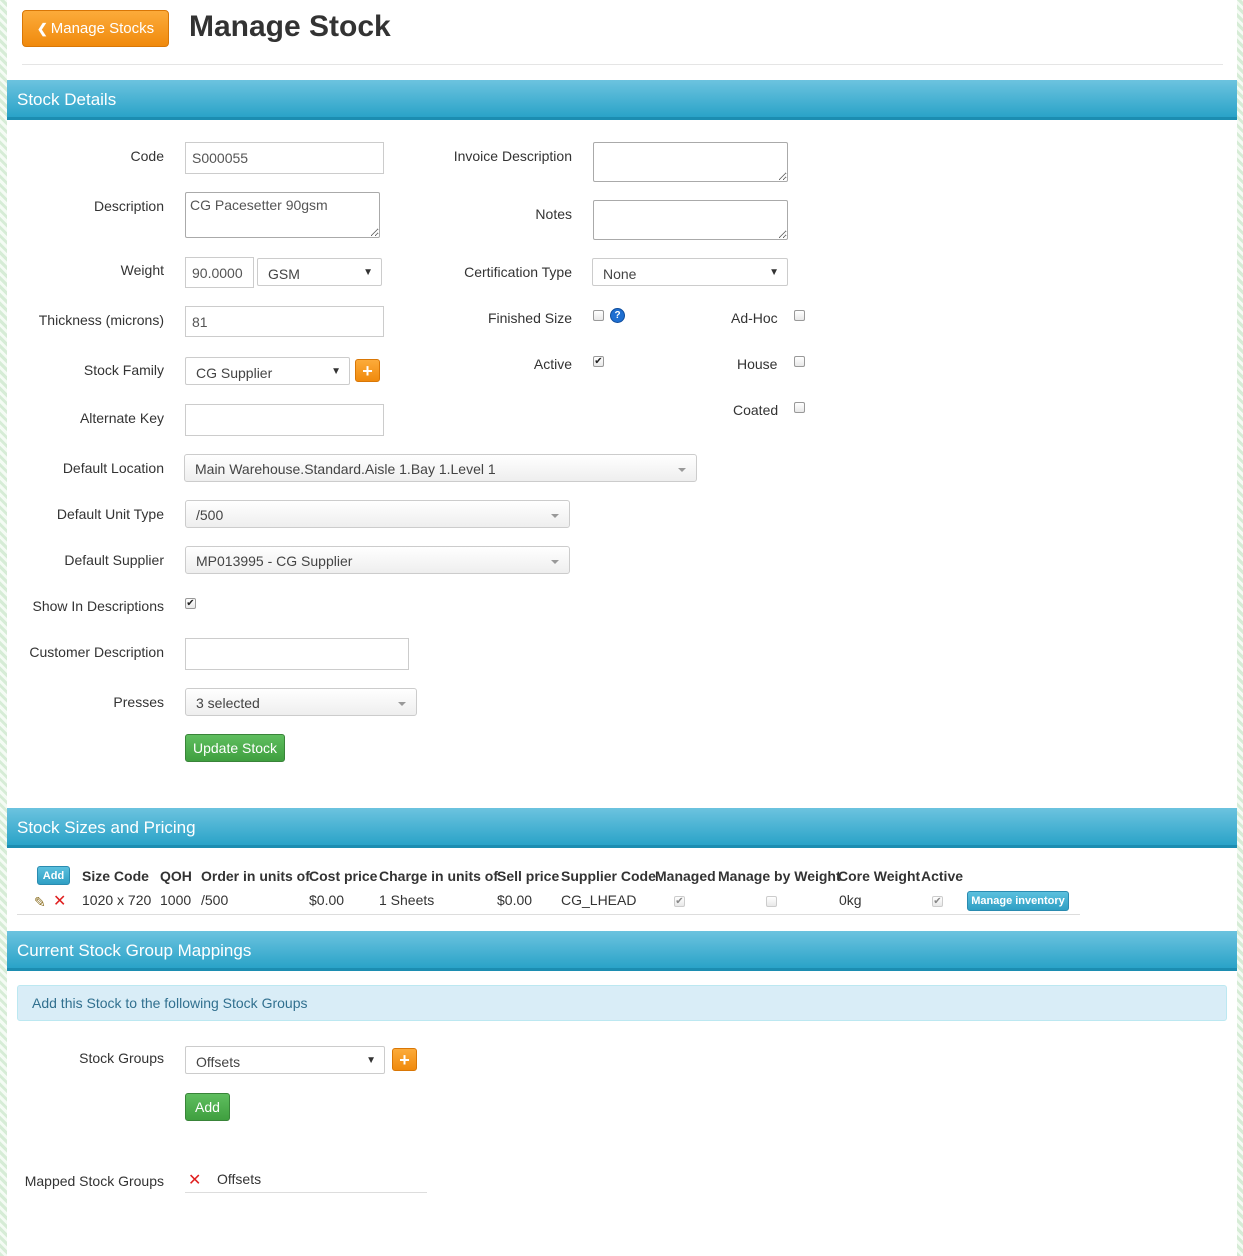  I want to click on add-stock-family-button: +, so click(367, 370).